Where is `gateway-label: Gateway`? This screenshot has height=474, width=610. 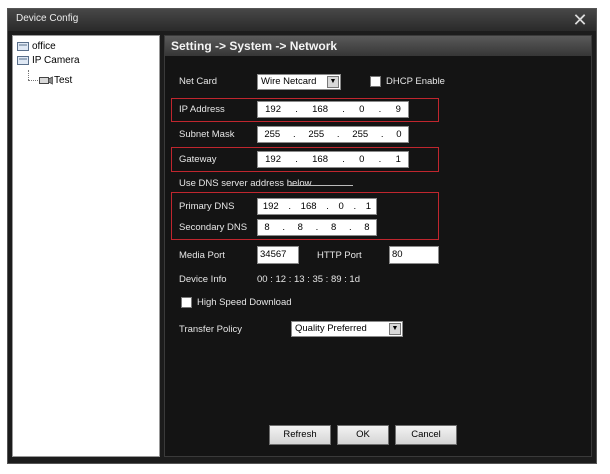
gateway-label: Gateway is located at coordinates (198, 159).